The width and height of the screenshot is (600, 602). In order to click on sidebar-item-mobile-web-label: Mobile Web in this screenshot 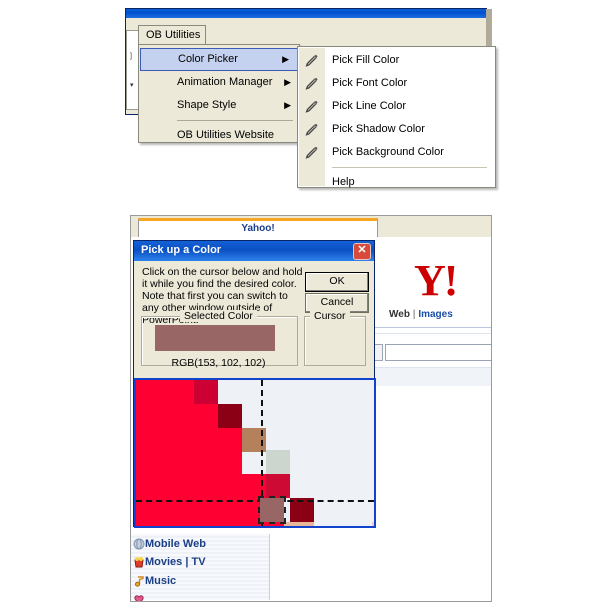, I will do `click(175, 544)`.